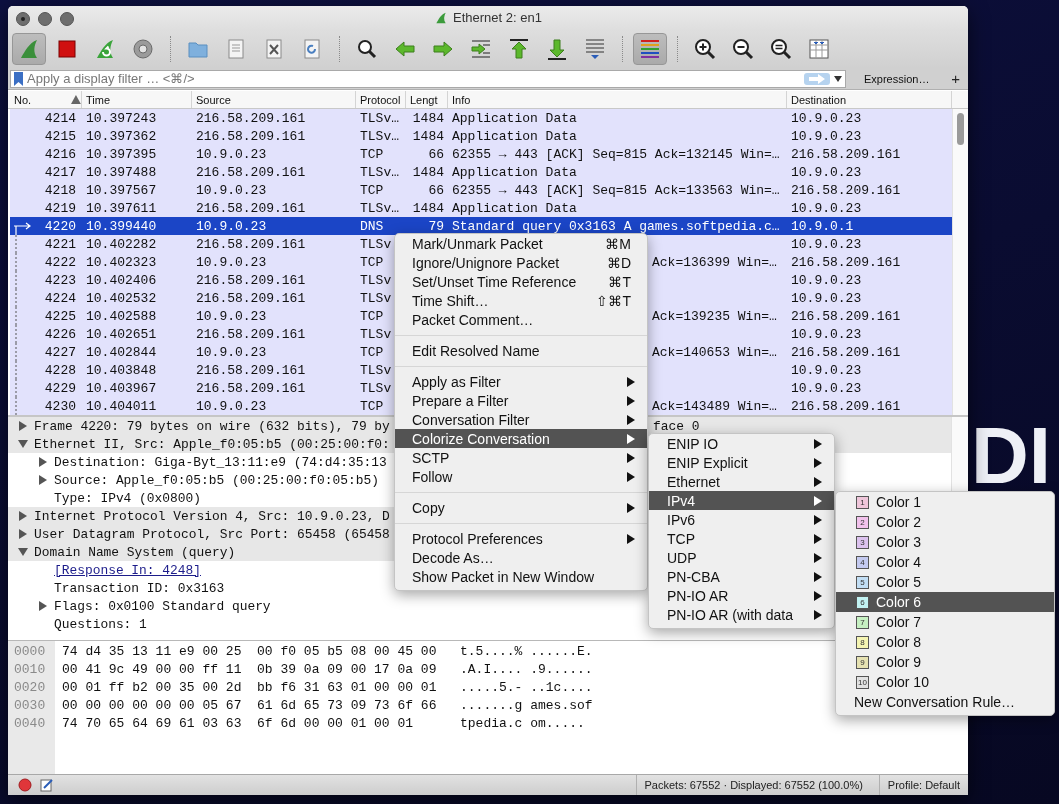 Image resolution: width=1059 pixels, height=804 pixels. Describe the element at coordinates (60, 334) in the screenshot. I see `packet-number: 4226` at that location.